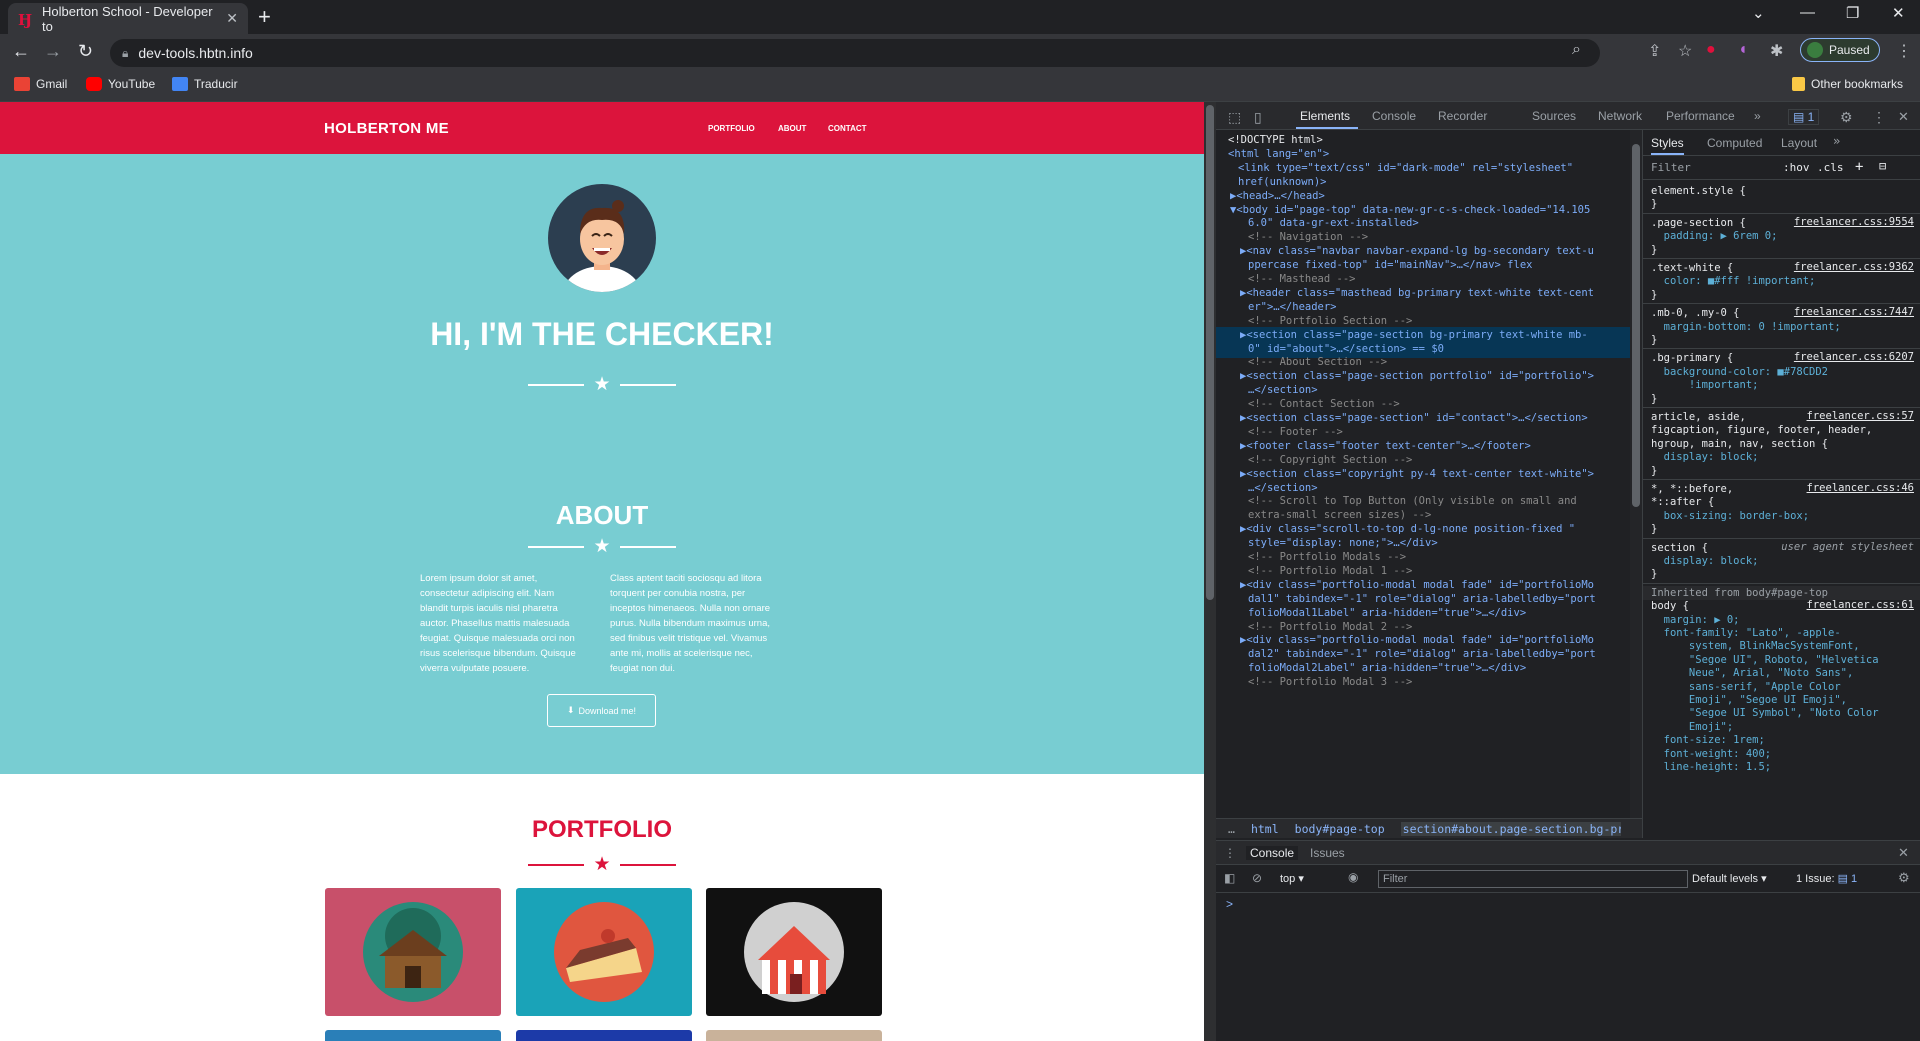 The image size is (1920, 1041). What do you see at coordinates (1229, 904) in the screenshot?
I see `console-prompt: >` at bounding box center [1229, 904].